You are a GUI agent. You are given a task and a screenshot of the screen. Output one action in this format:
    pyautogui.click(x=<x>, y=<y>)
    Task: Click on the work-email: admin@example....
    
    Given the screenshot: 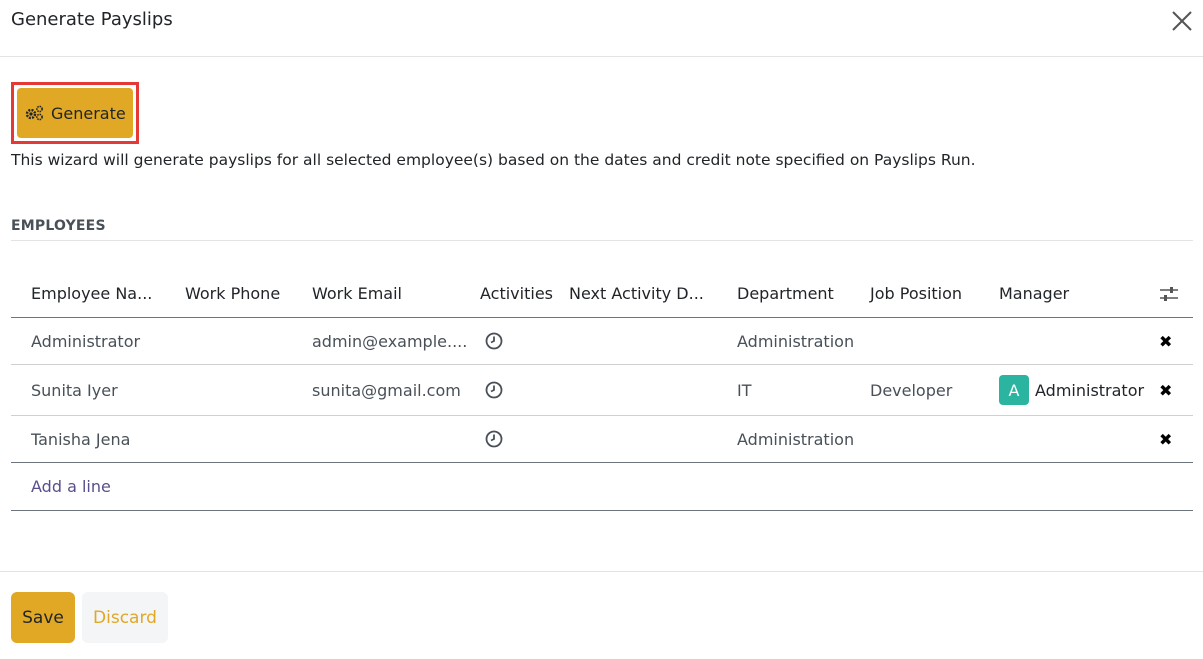 What is the action you would take?
    pyautogui.click(x=390, y=341)
    